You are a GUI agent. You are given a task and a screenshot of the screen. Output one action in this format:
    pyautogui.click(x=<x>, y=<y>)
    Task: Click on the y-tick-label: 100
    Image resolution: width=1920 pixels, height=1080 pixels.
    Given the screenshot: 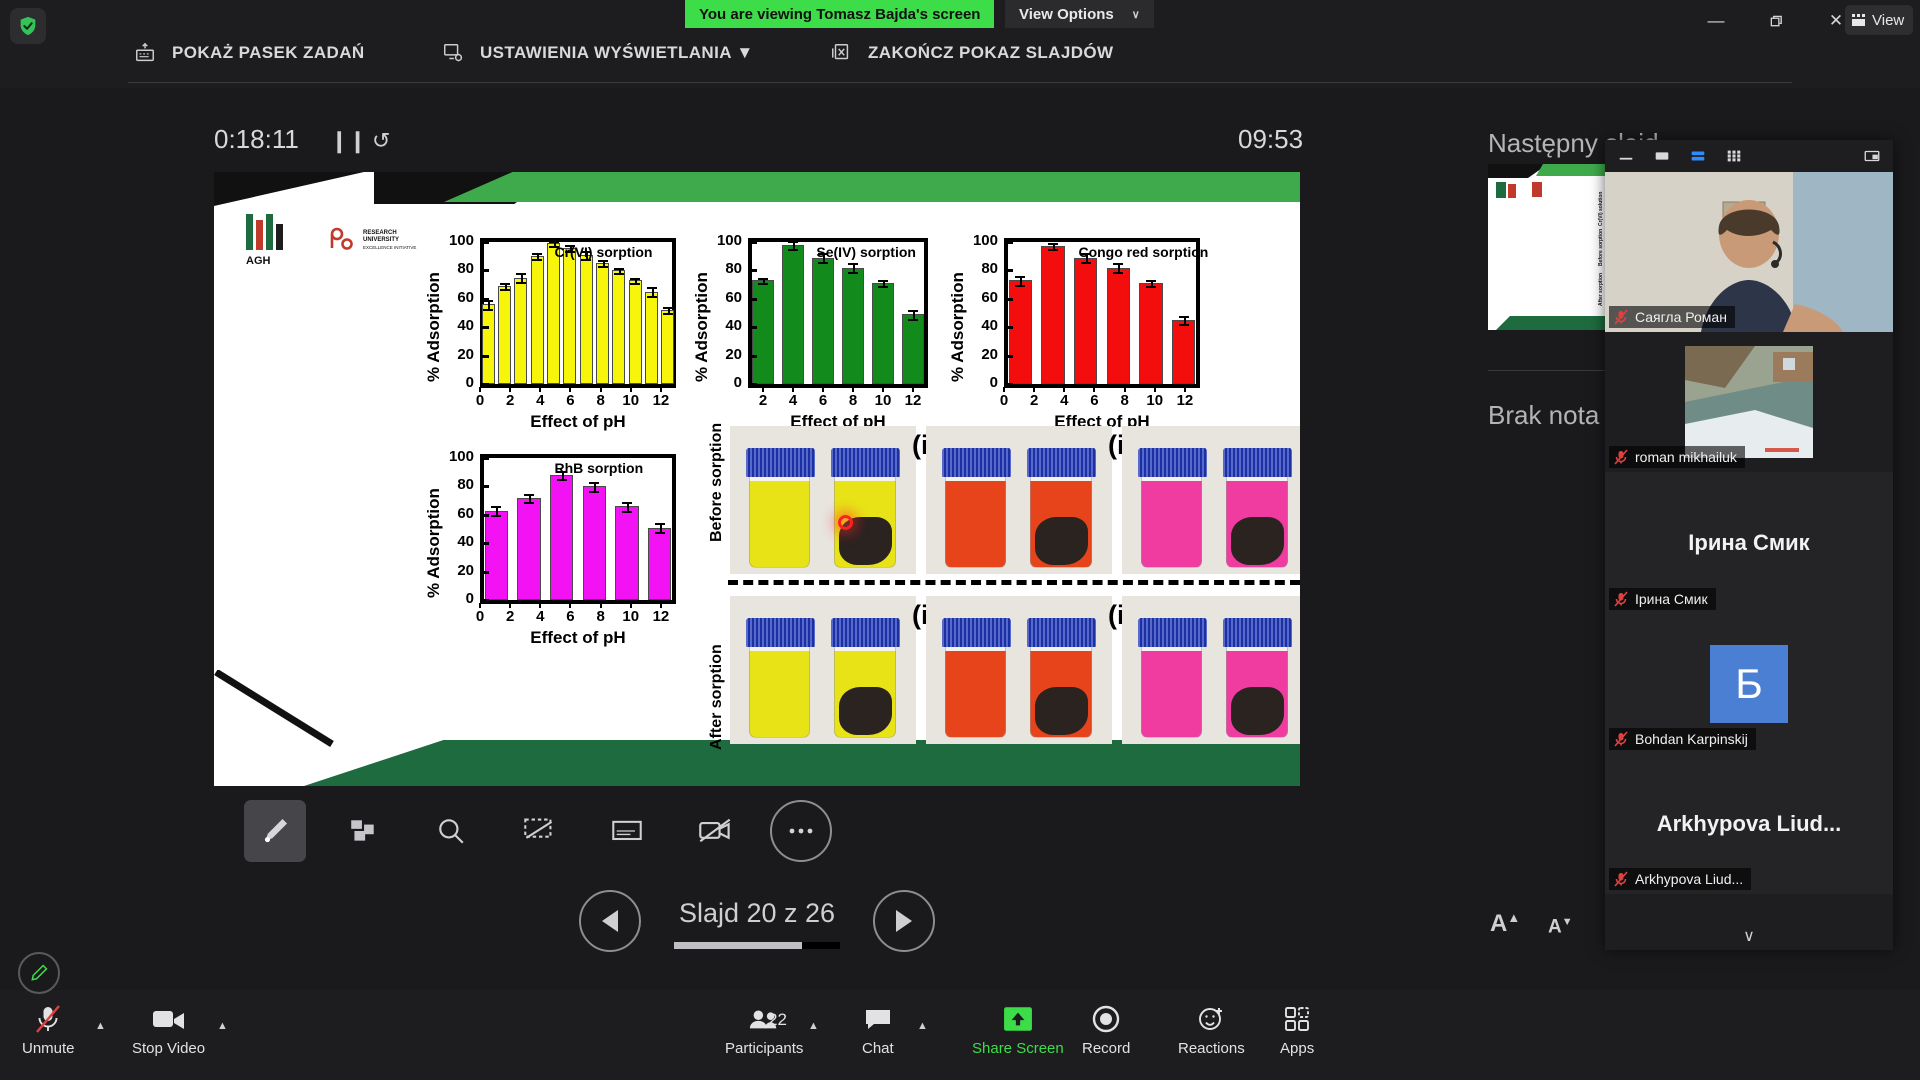 What is the action you would take?
    pyautogui.click(x=729, y=240)
    